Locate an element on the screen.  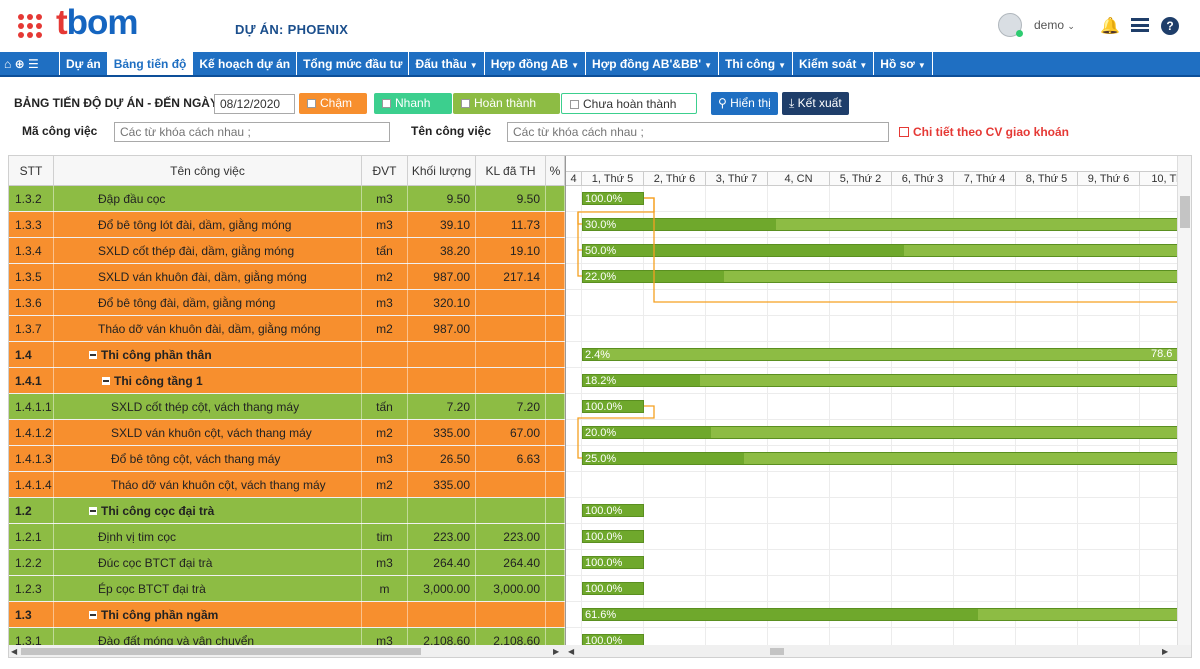
home-icon: ⌂ is located at coordinates (7, 64).